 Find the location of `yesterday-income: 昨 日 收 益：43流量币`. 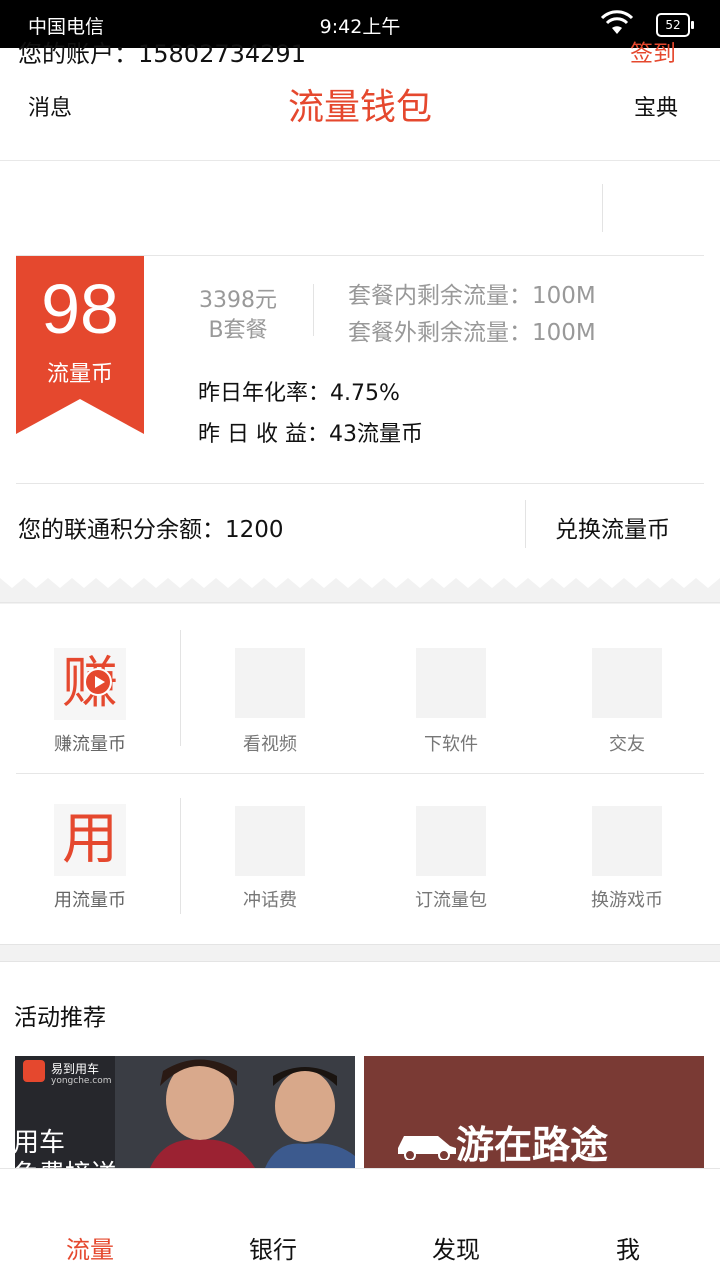

yesterday-income: 昨 日 收 益：43流量币 is located at coordinates (310, 434).